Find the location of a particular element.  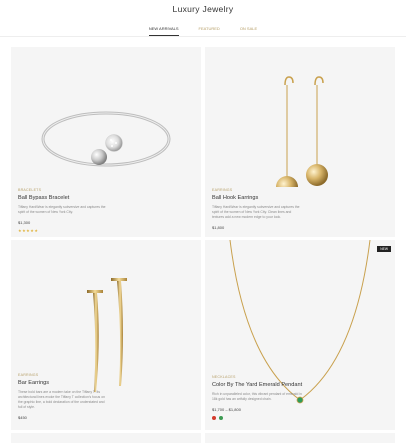

product-category: NECKLACES is located at coordinates (224, 377).